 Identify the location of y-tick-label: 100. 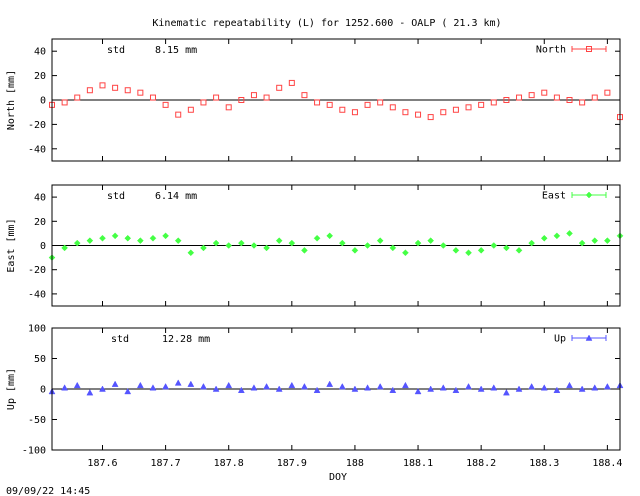
(37, 329).